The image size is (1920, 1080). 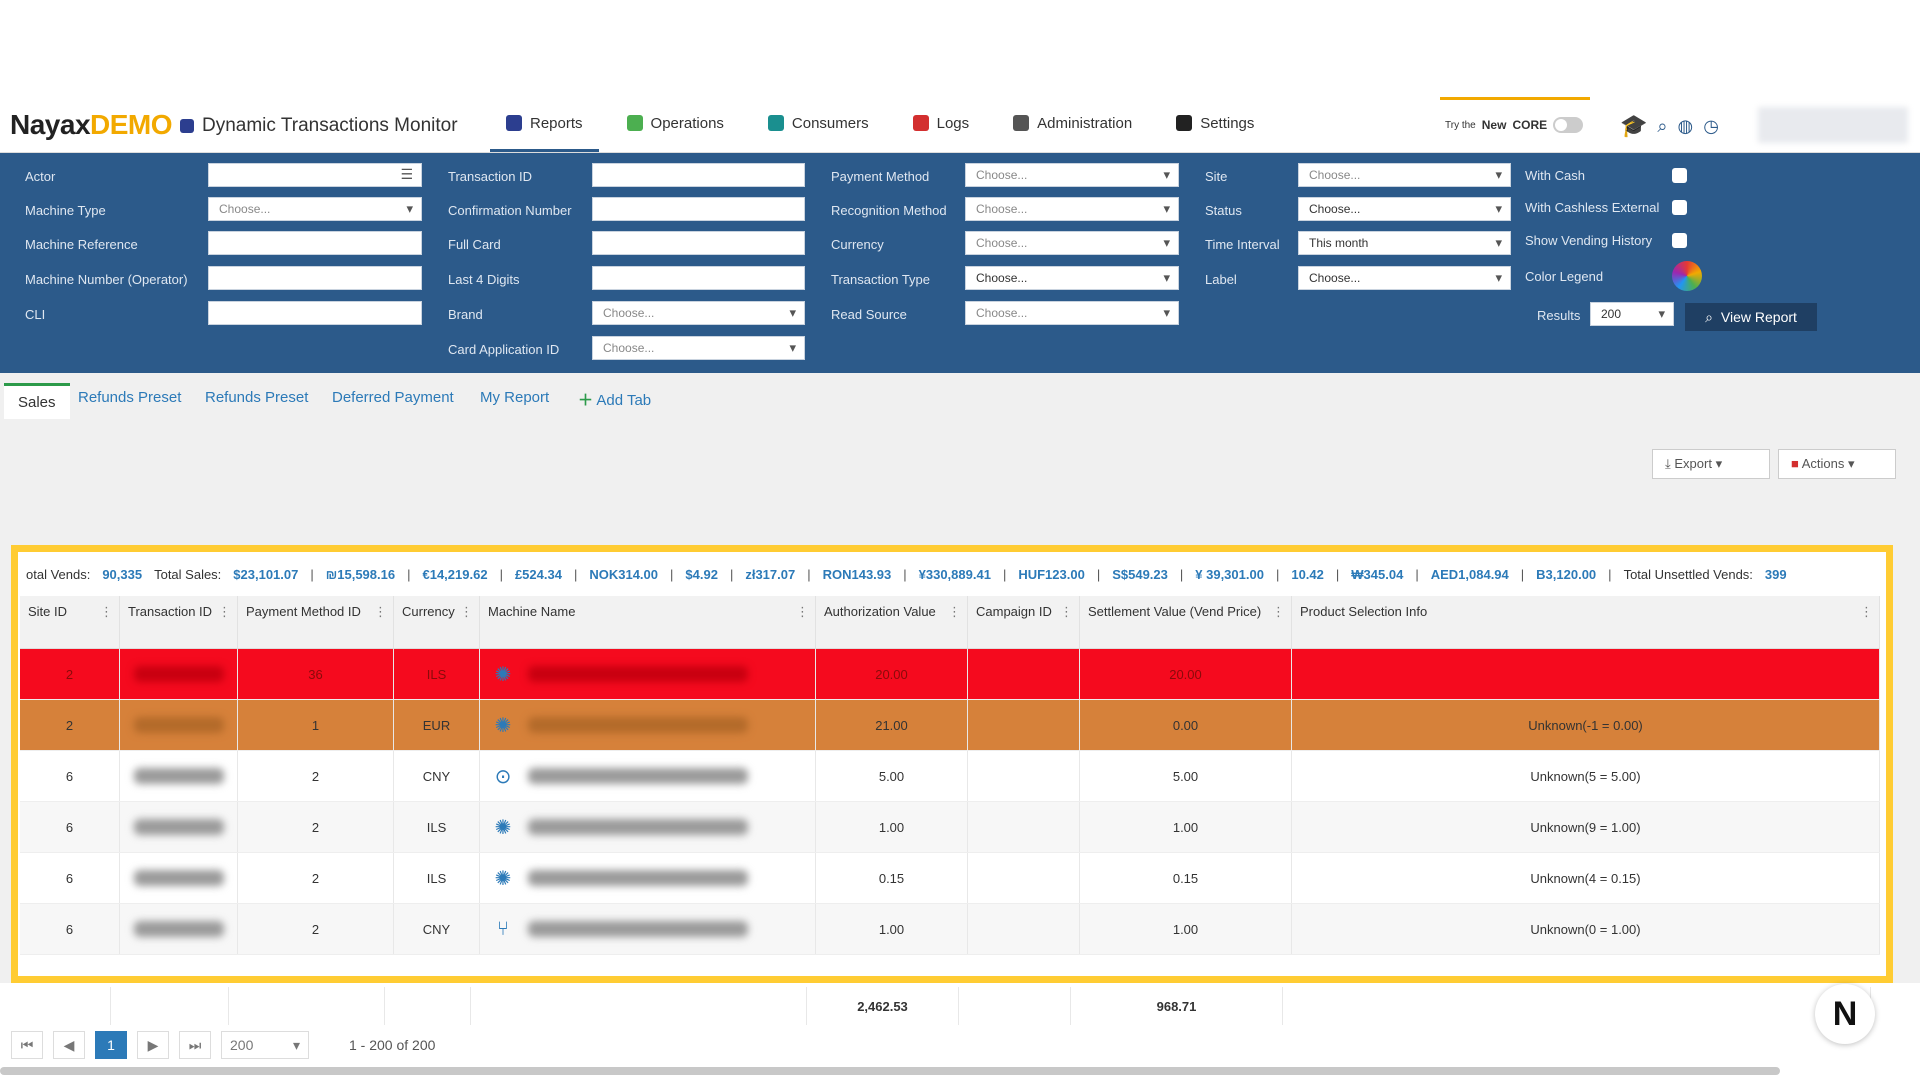 I want to click on sales-amount: ¥ 39,301.00, so click(x=1229, y=574).